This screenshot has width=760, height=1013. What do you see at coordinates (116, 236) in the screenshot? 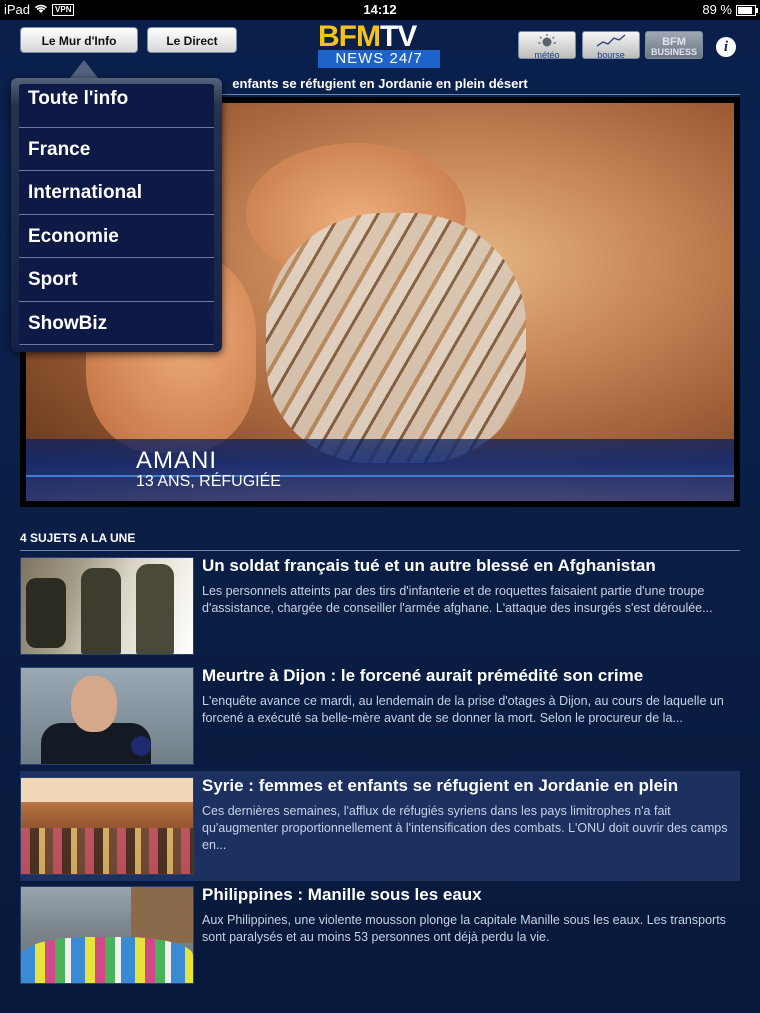
I see `menu-item-economie: Economie` at bounding box center [116, 236].